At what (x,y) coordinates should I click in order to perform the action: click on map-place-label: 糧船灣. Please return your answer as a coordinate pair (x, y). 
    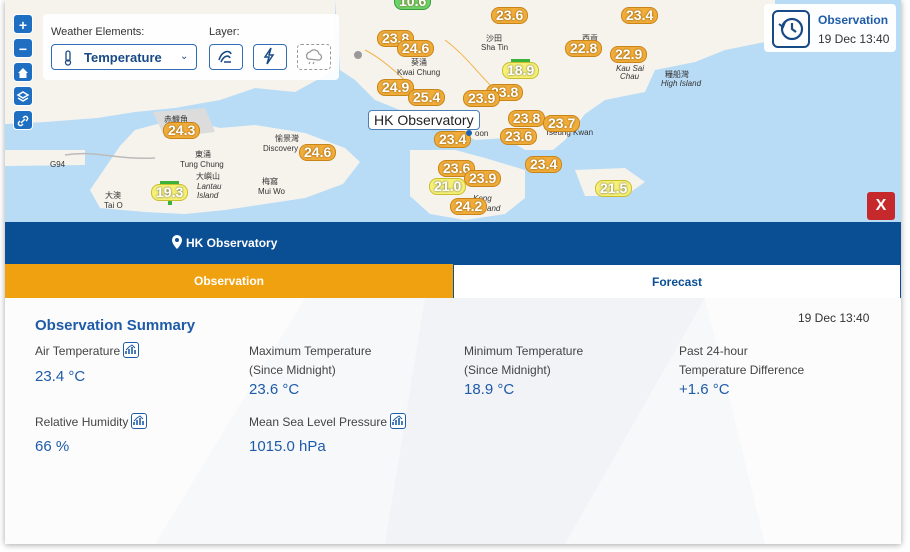
    Looking at the image, I should click on (677, 74).